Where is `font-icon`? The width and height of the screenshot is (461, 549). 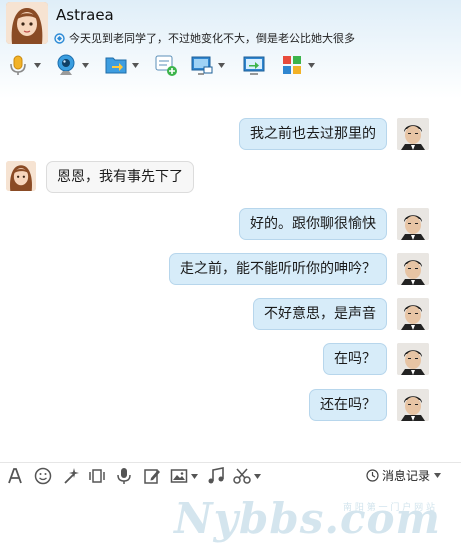
font-icon is located at coordinates (15, 476).